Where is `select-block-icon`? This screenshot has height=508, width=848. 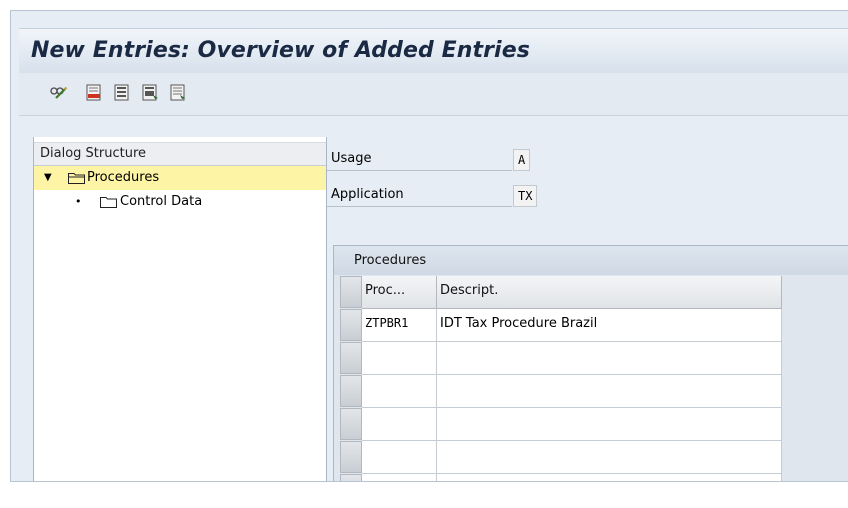
select-block-icon is located at coordinates (150, 92).